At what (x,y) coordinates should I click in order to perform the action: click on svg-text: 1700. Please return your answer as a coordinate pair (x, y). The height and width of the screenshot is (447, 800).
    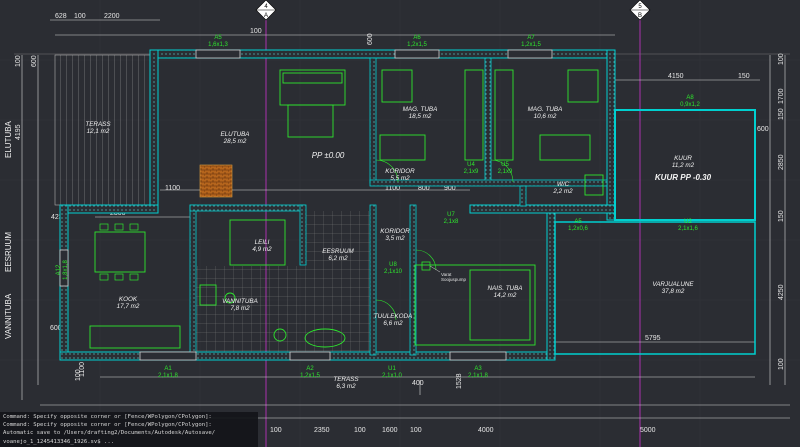
    Looking at the image, I should click on (781, 96).